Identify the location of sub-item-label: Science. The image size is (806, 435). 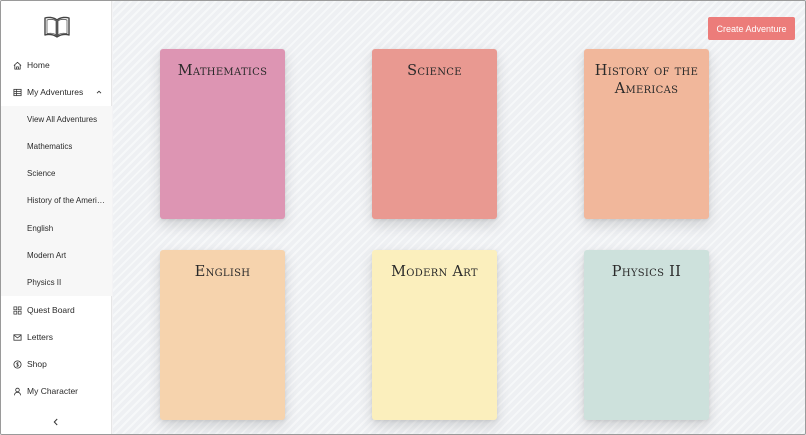
(41, 173).